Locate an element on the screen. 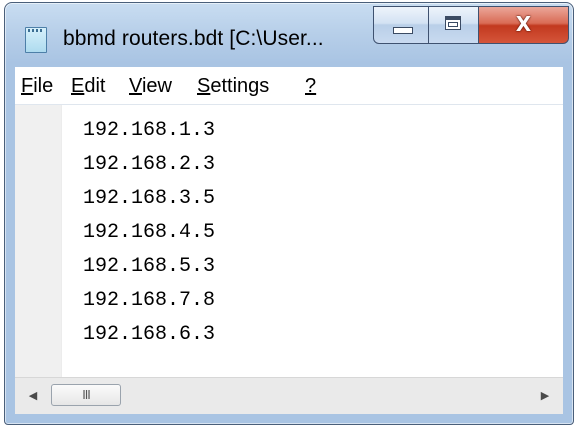  menu-edit: Edit is located at coordinates (88, 86).